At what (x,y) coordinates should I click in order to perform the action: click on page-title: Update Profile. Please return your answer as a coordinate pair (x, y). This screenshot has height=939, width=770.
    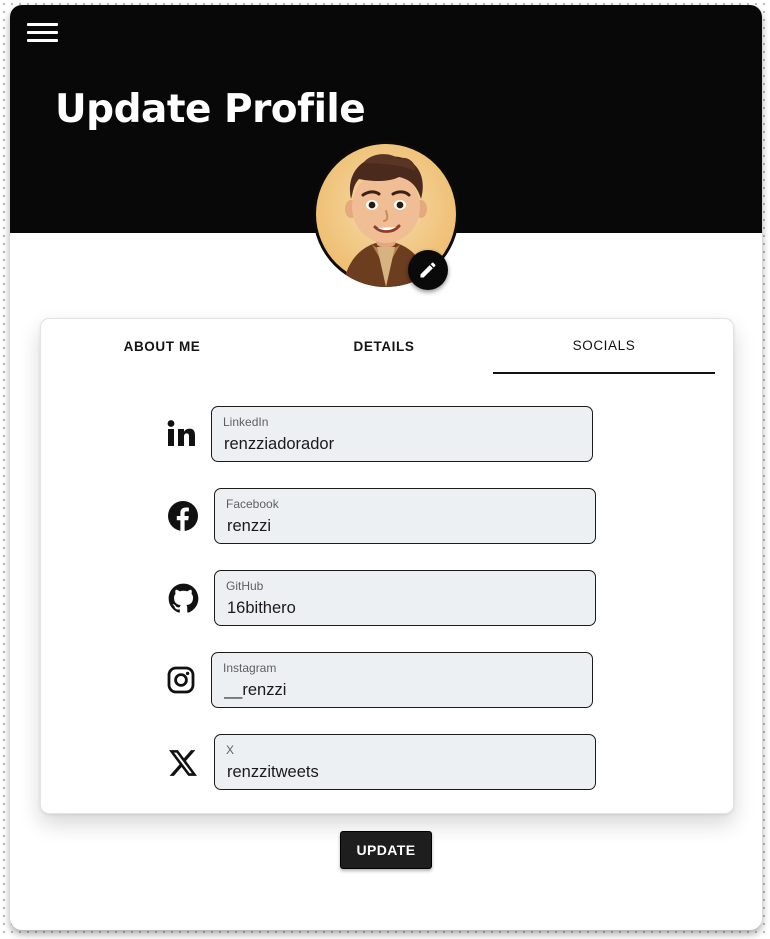
    Looking at the image, I should click on (210, 109).